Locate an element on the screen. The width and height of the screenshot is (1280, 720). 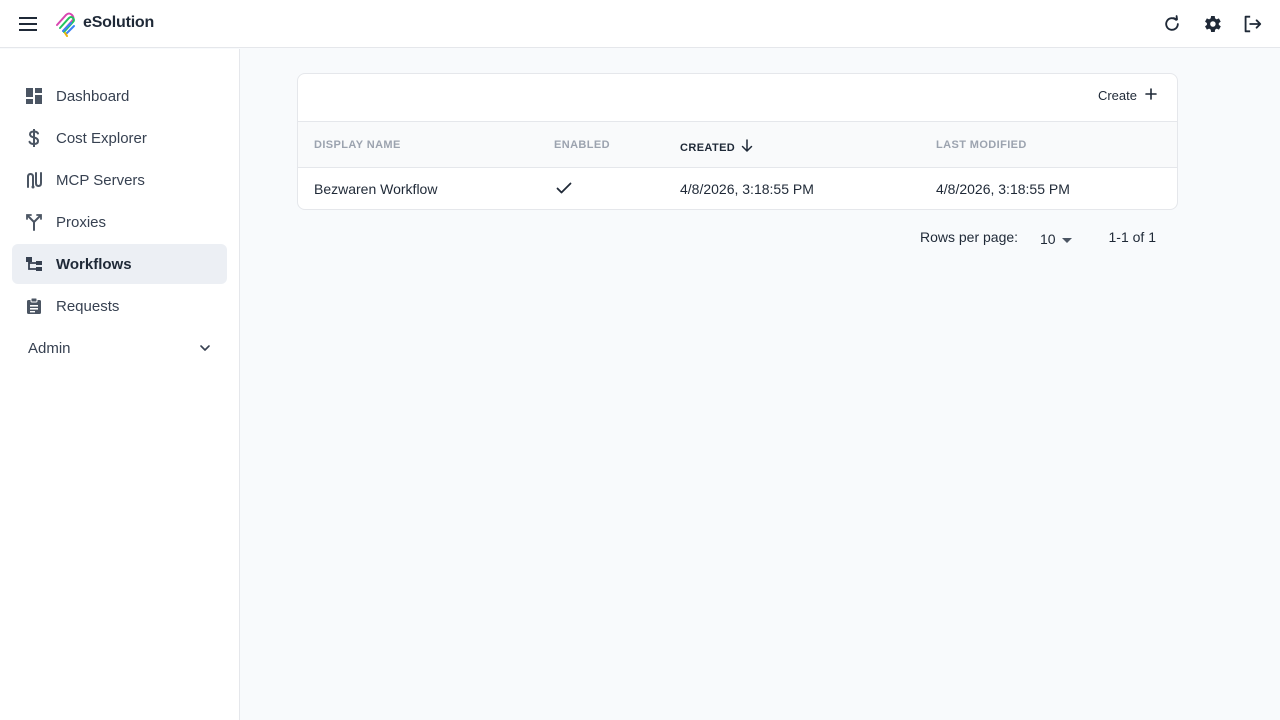
dashboard-icon is located at coordinates (34, 96).